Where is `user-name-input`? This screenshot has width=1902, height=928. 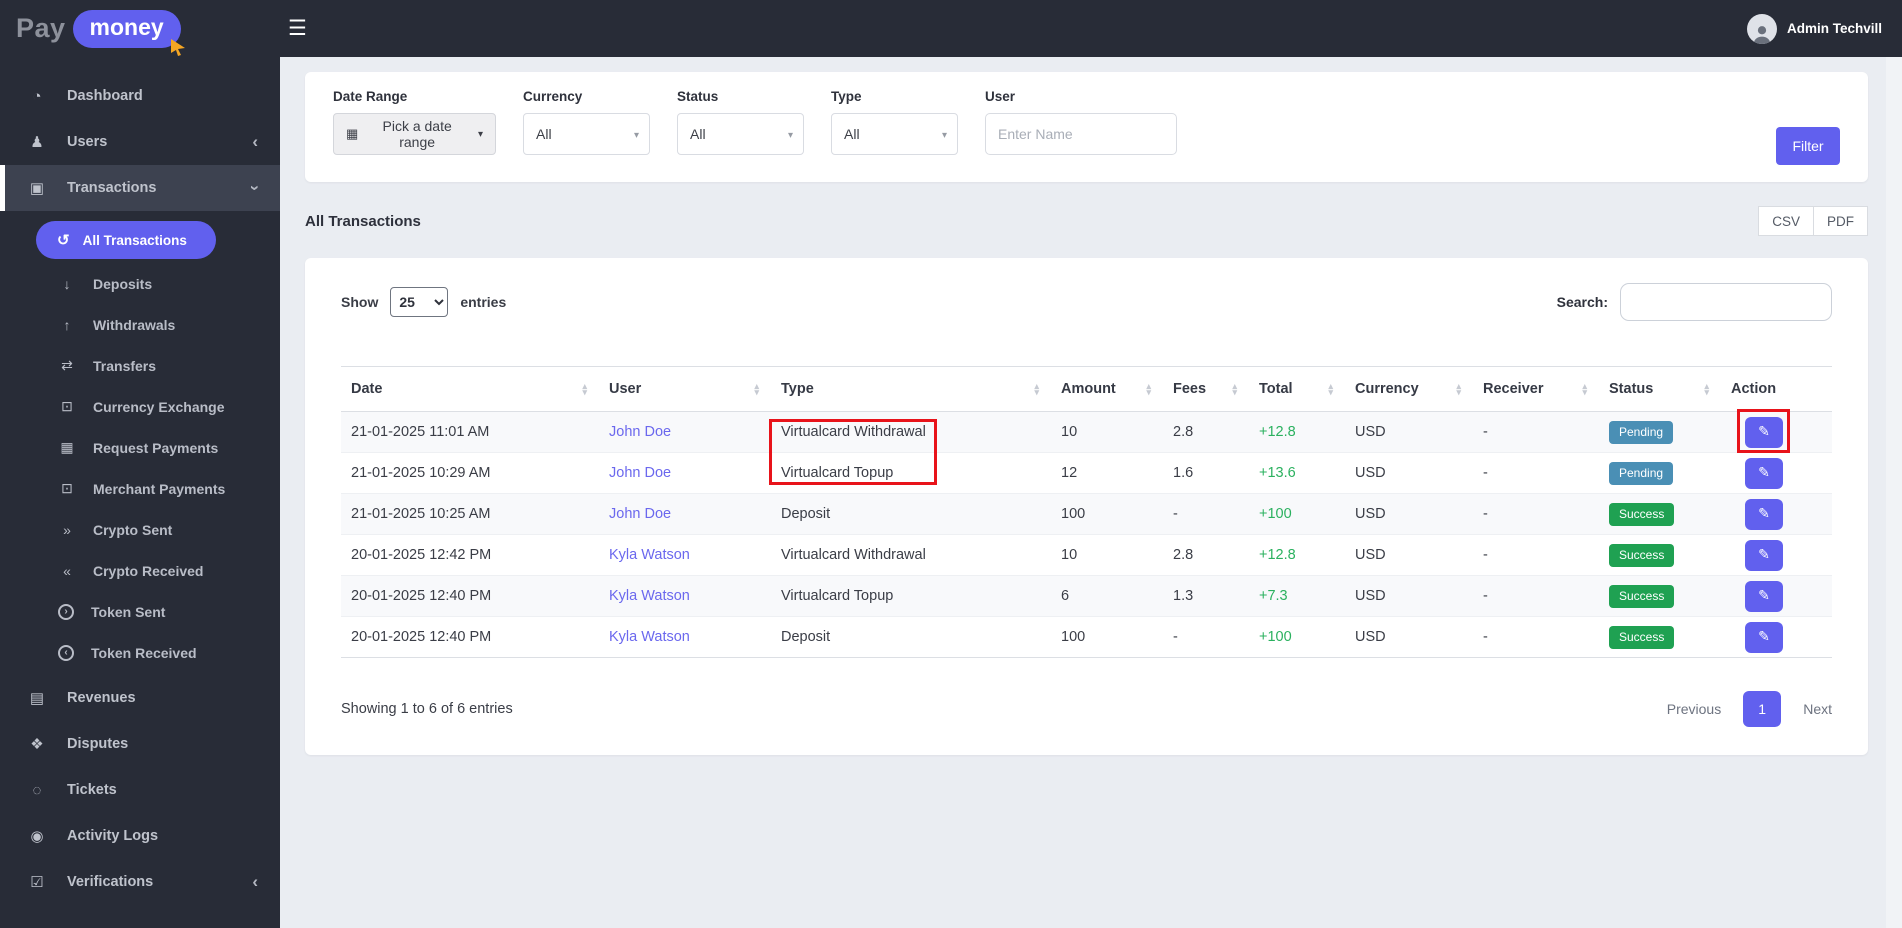 user-name-input is located at coordinates (1081, 134).